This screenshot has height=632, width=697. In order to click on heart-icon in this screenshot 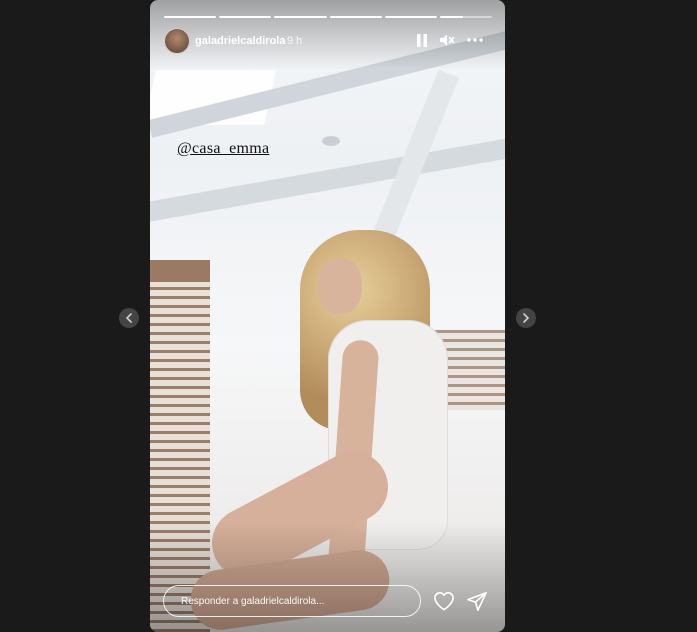, I will do `click(444, 601)`.